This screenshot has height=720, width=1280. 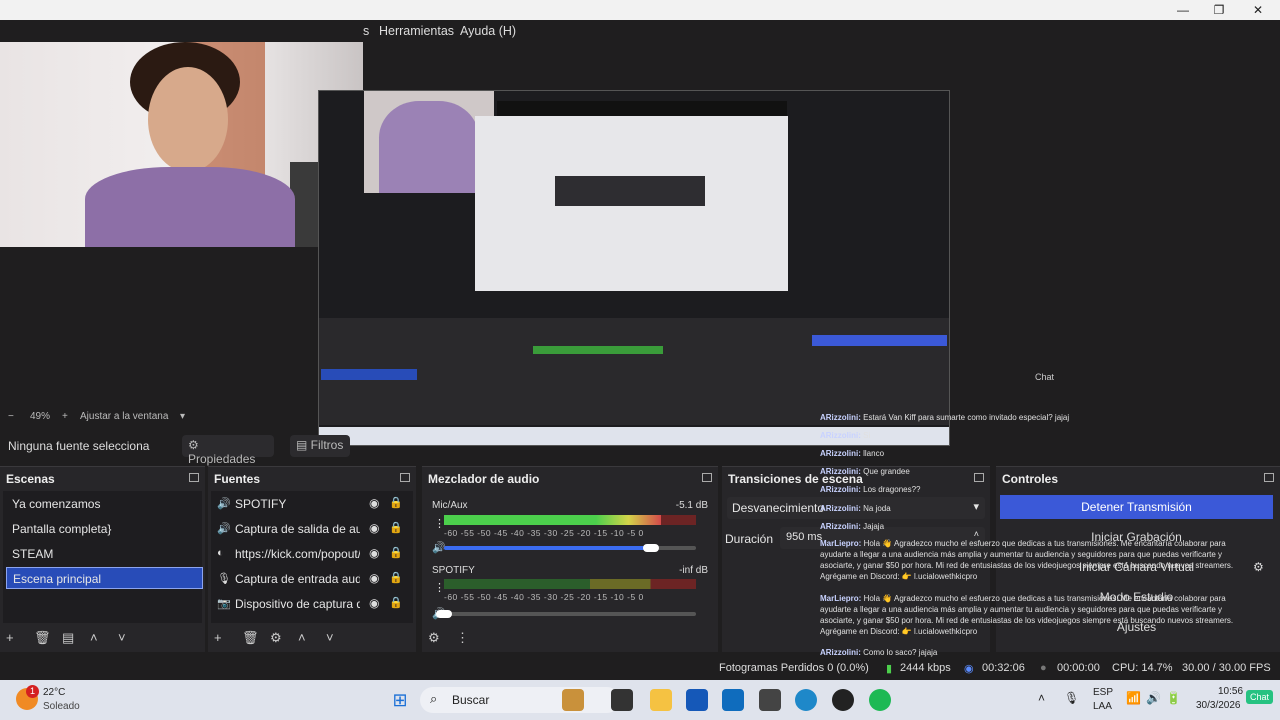 I want to click on channel-db: -inf dB, so click(x=693, y=570).